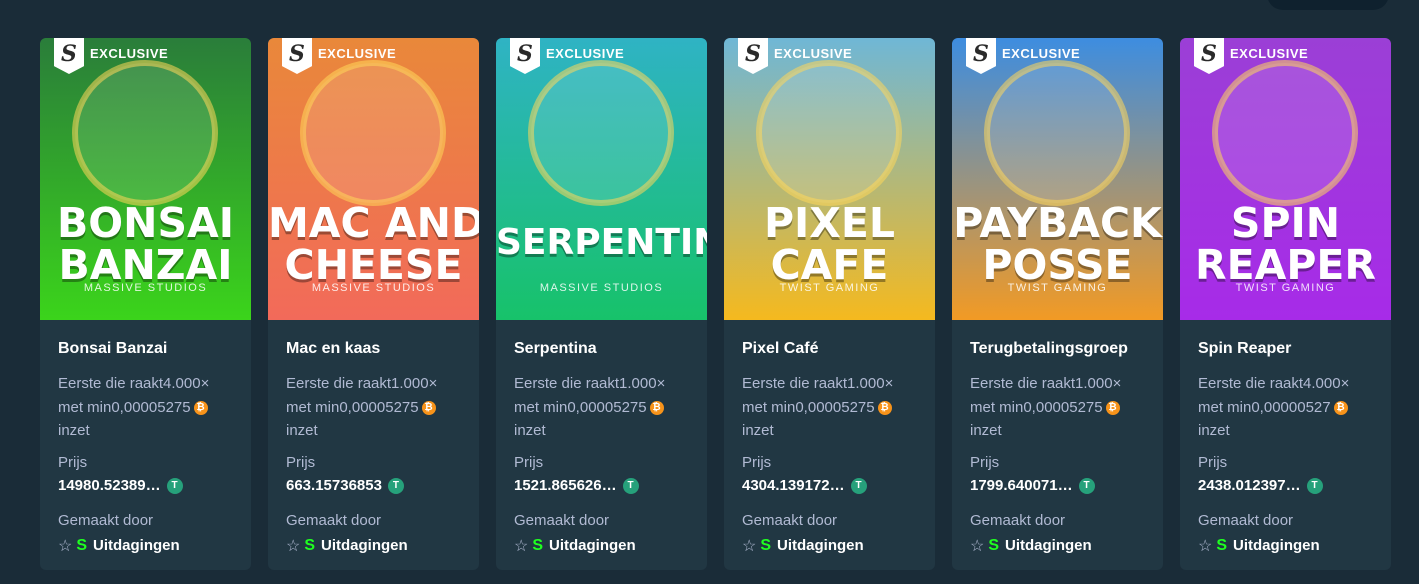 Image resolution: width=1419 pixels, height=584 pixels. I want to click on artwork-background, so click(601, 179).